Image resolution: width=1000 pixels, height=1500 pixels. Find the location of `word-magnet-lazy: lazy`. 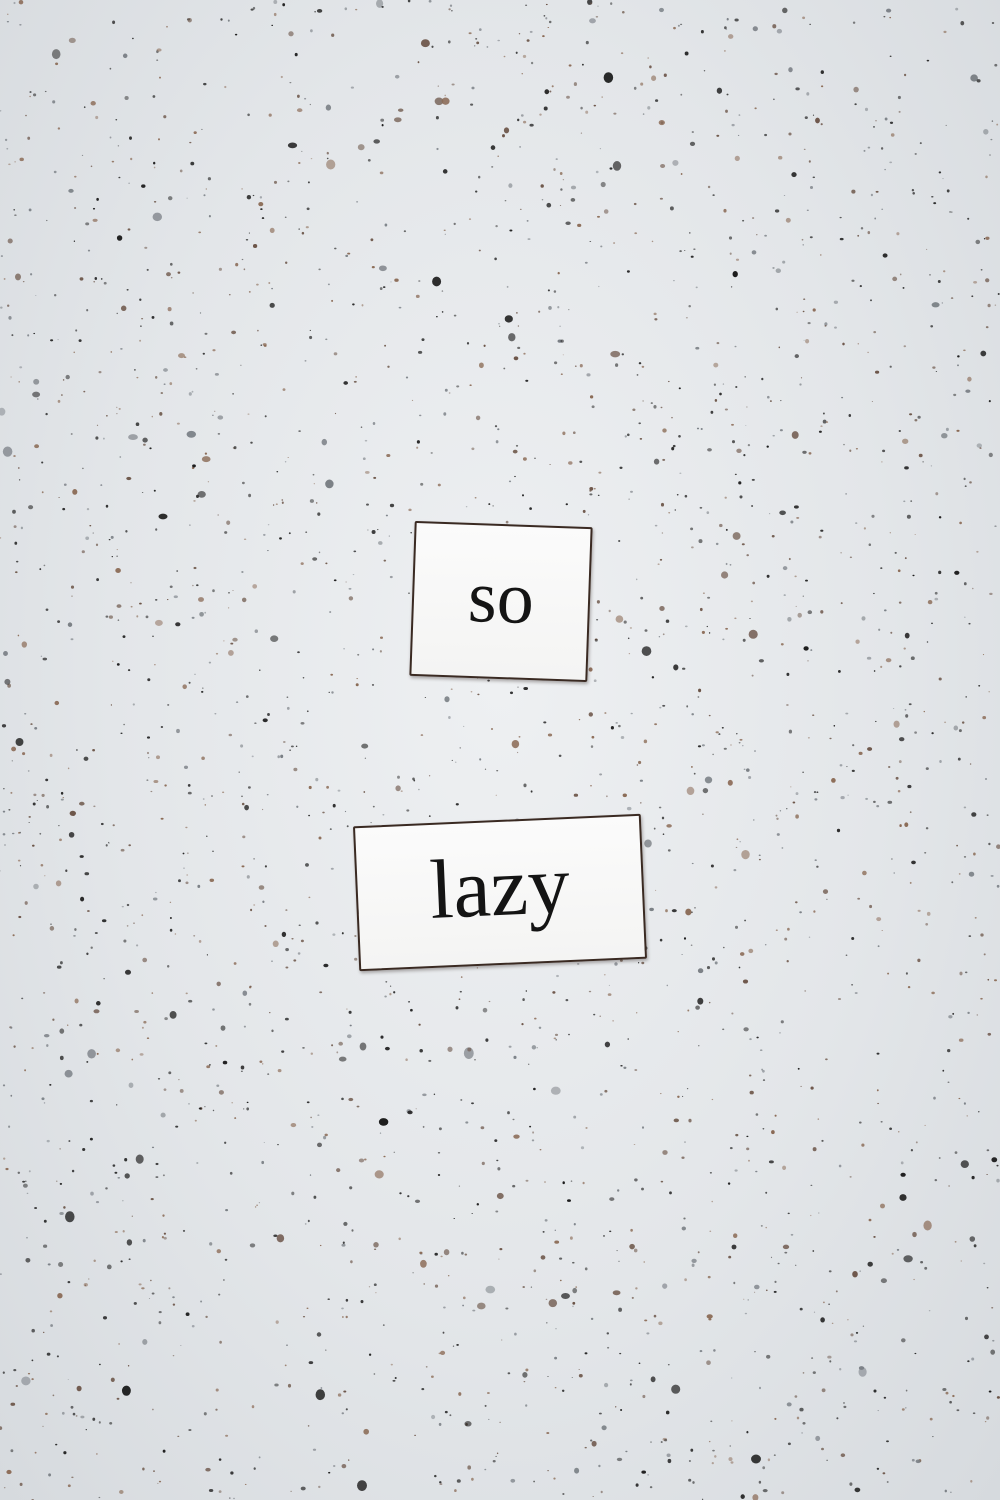

word-magnet-lazy: lazy is located at coordinates (500, 892).